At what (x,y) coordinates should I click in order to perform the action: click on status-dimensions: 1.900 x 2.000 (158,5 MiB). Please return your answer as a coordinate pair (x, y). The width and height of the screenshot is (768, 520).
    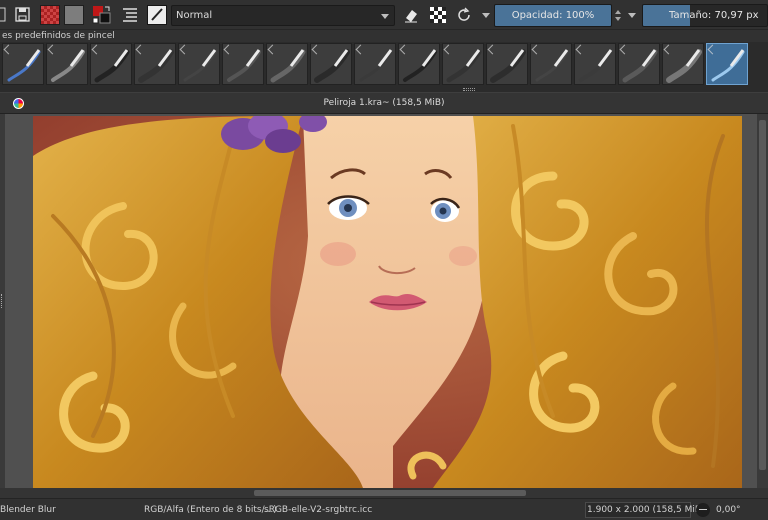
    Looking at the image, I should click on (646, 510).